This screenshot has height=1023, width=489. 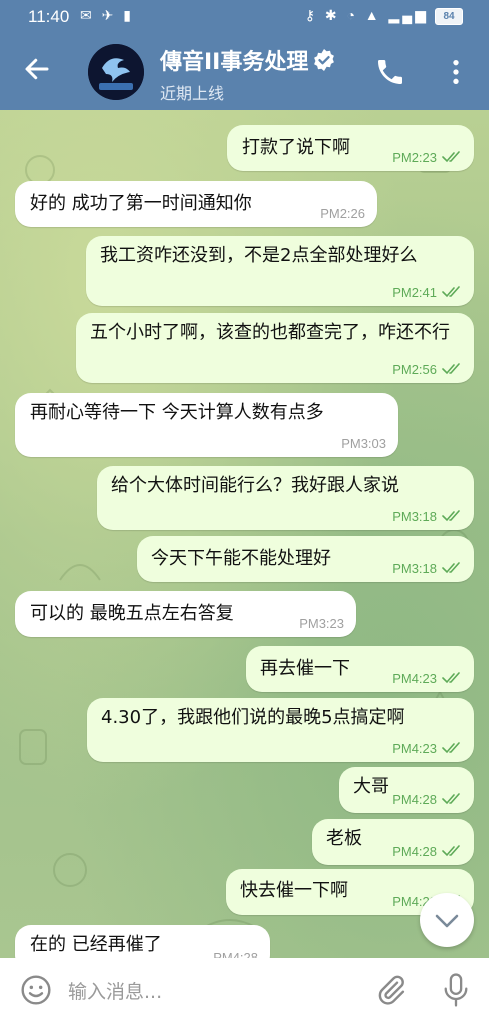 What do you see at coordinates (280, 271) in the screenshot?
I see `message-bubble: 我工资咋还没到，不是2点全部处理好么 PM2:41` at bounding box center [280, 271].